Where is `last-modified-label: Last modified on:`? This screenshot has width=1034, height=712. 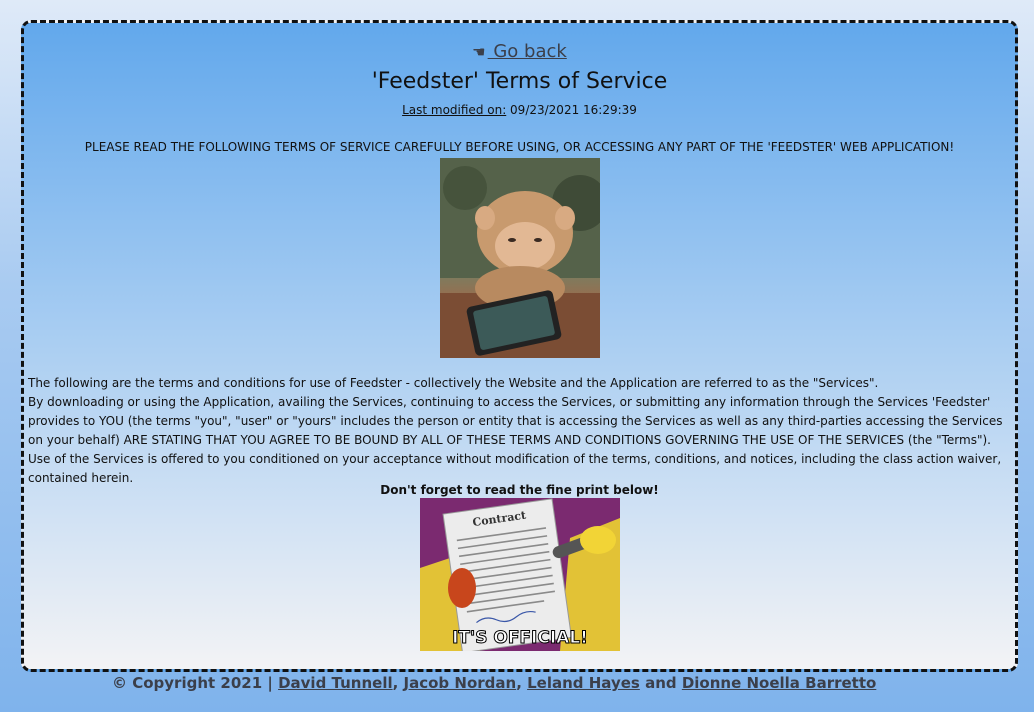 last-modified-label: Last modified on: is located at coordinates (454, 110).